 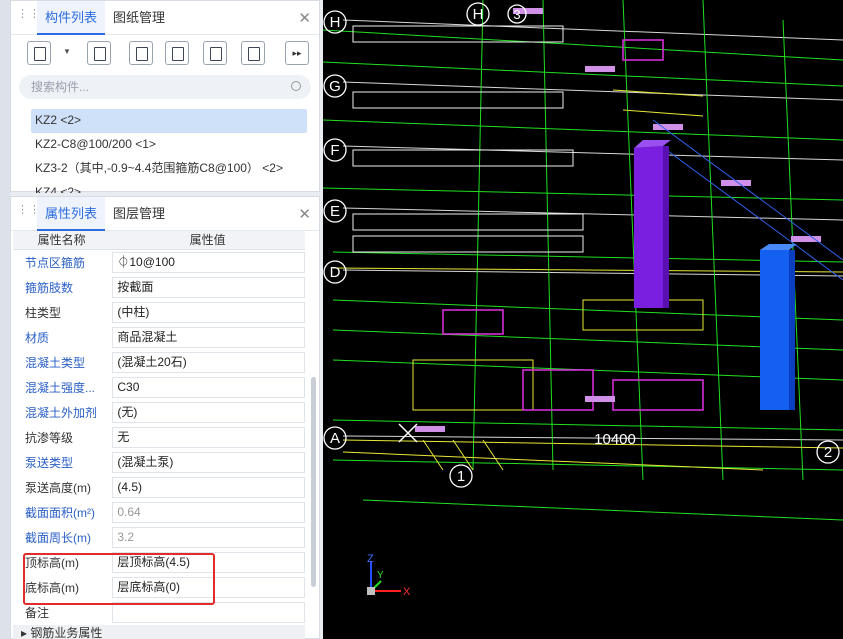 What do you see at coordinates (215, 53) in the screenshot?
I see `save-icon` at bounding box center [215, 53].